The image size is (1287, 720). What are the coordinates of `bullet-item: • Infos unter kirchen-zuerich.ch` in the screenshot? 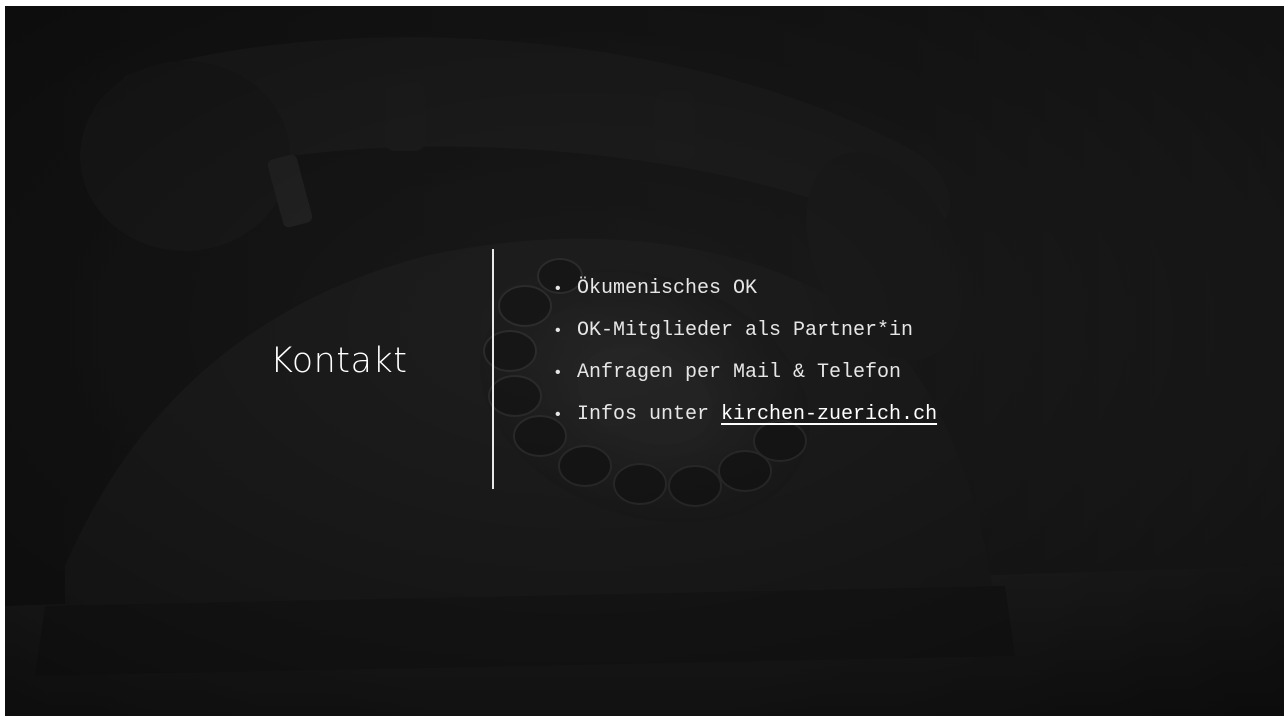 It's located at (746, 415).